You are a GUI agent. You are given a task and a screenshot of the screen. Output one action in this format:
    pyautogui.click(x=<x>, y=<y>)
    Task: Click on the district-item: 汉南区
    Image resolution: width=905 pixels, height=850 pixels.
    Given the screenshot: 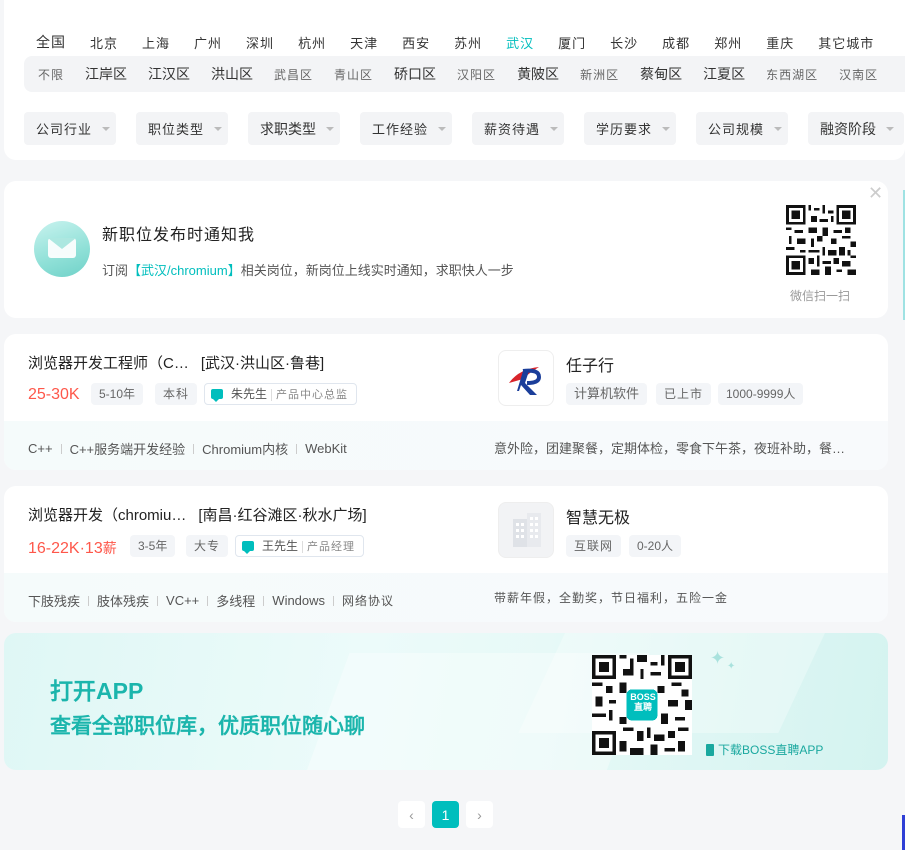 What is the action you would take?
    pyautogui.click(x=858, y=74)
    